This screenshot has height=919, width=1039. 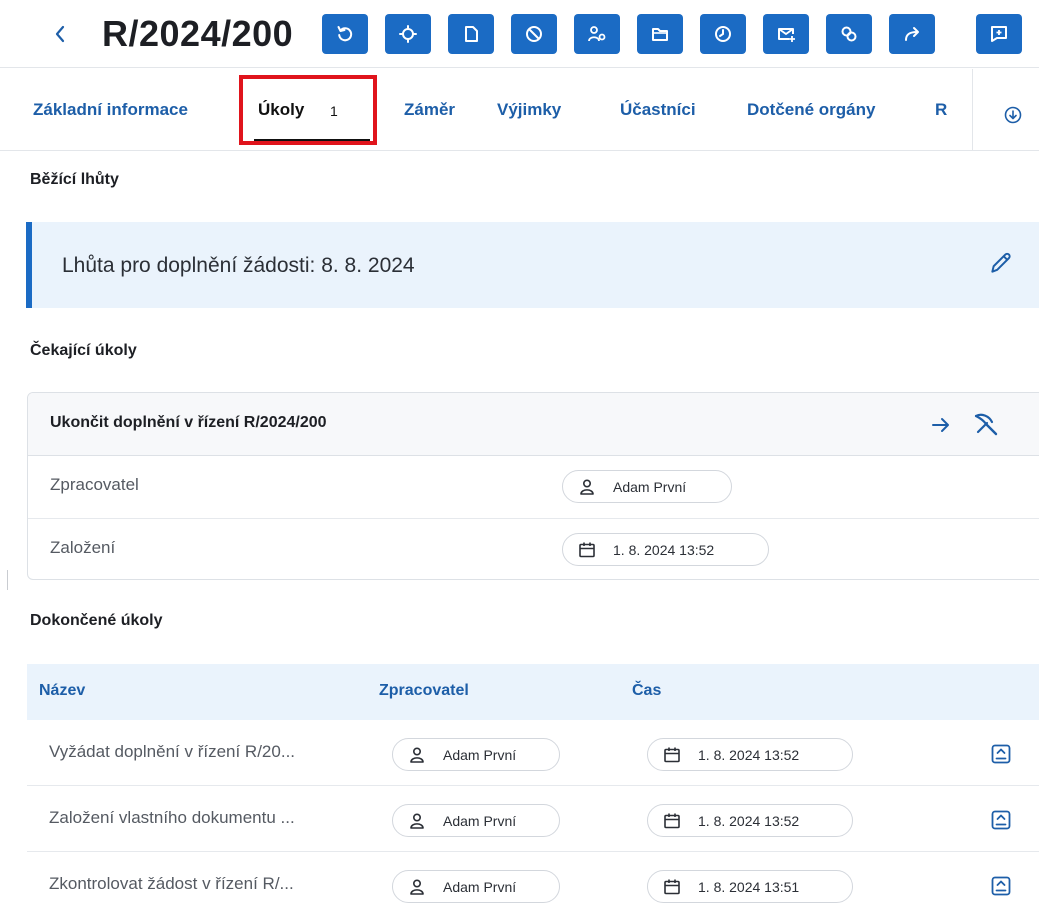 I want to click on back-button, so click(x=60, y=34).